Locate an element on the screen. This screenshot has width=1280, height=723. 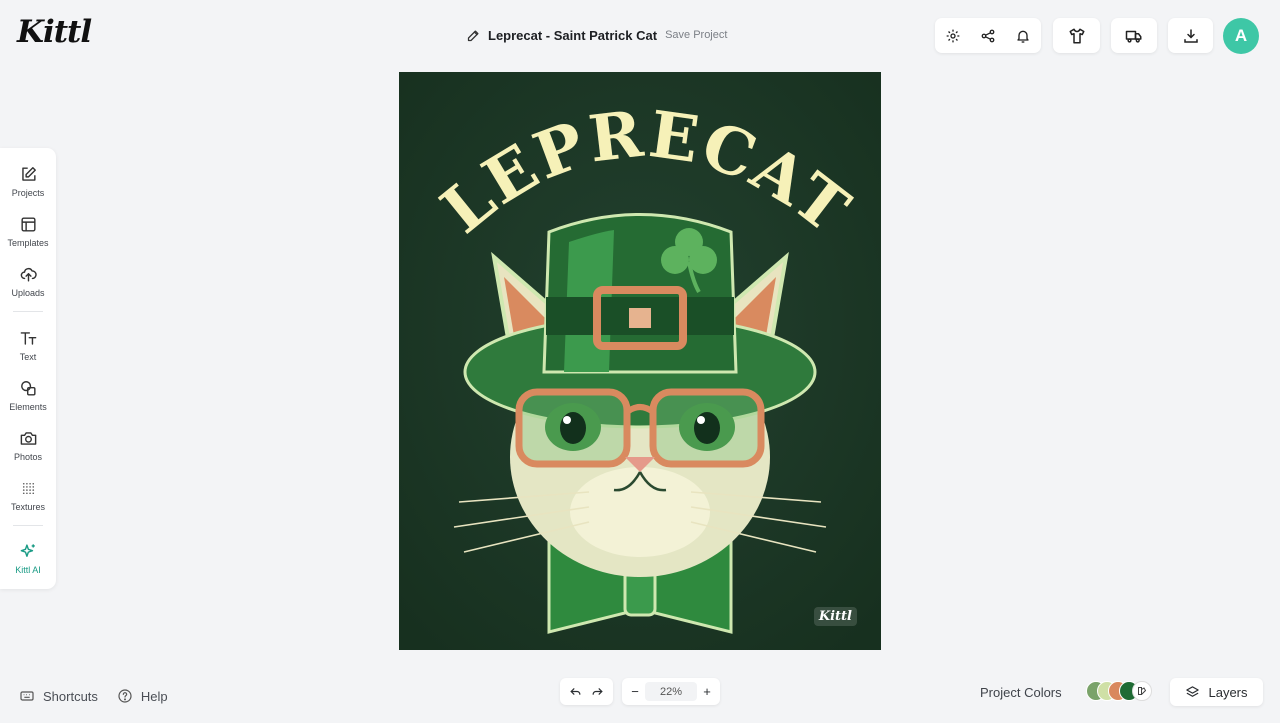
order-print-button is located at coordinates (1134, 35).